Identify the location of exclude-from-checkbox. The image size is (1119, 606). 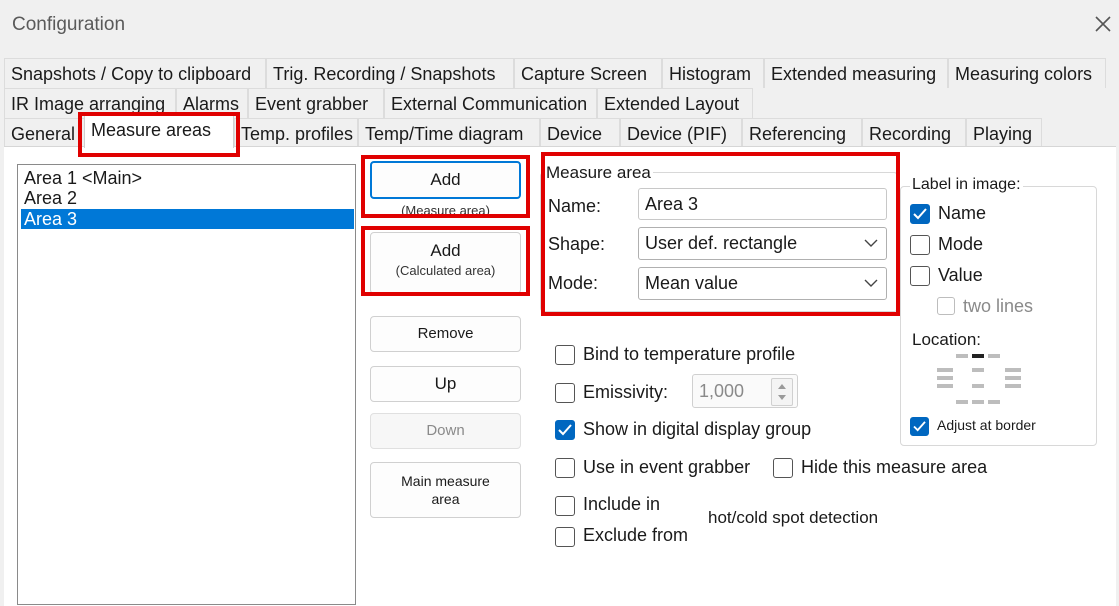
(565, 537).